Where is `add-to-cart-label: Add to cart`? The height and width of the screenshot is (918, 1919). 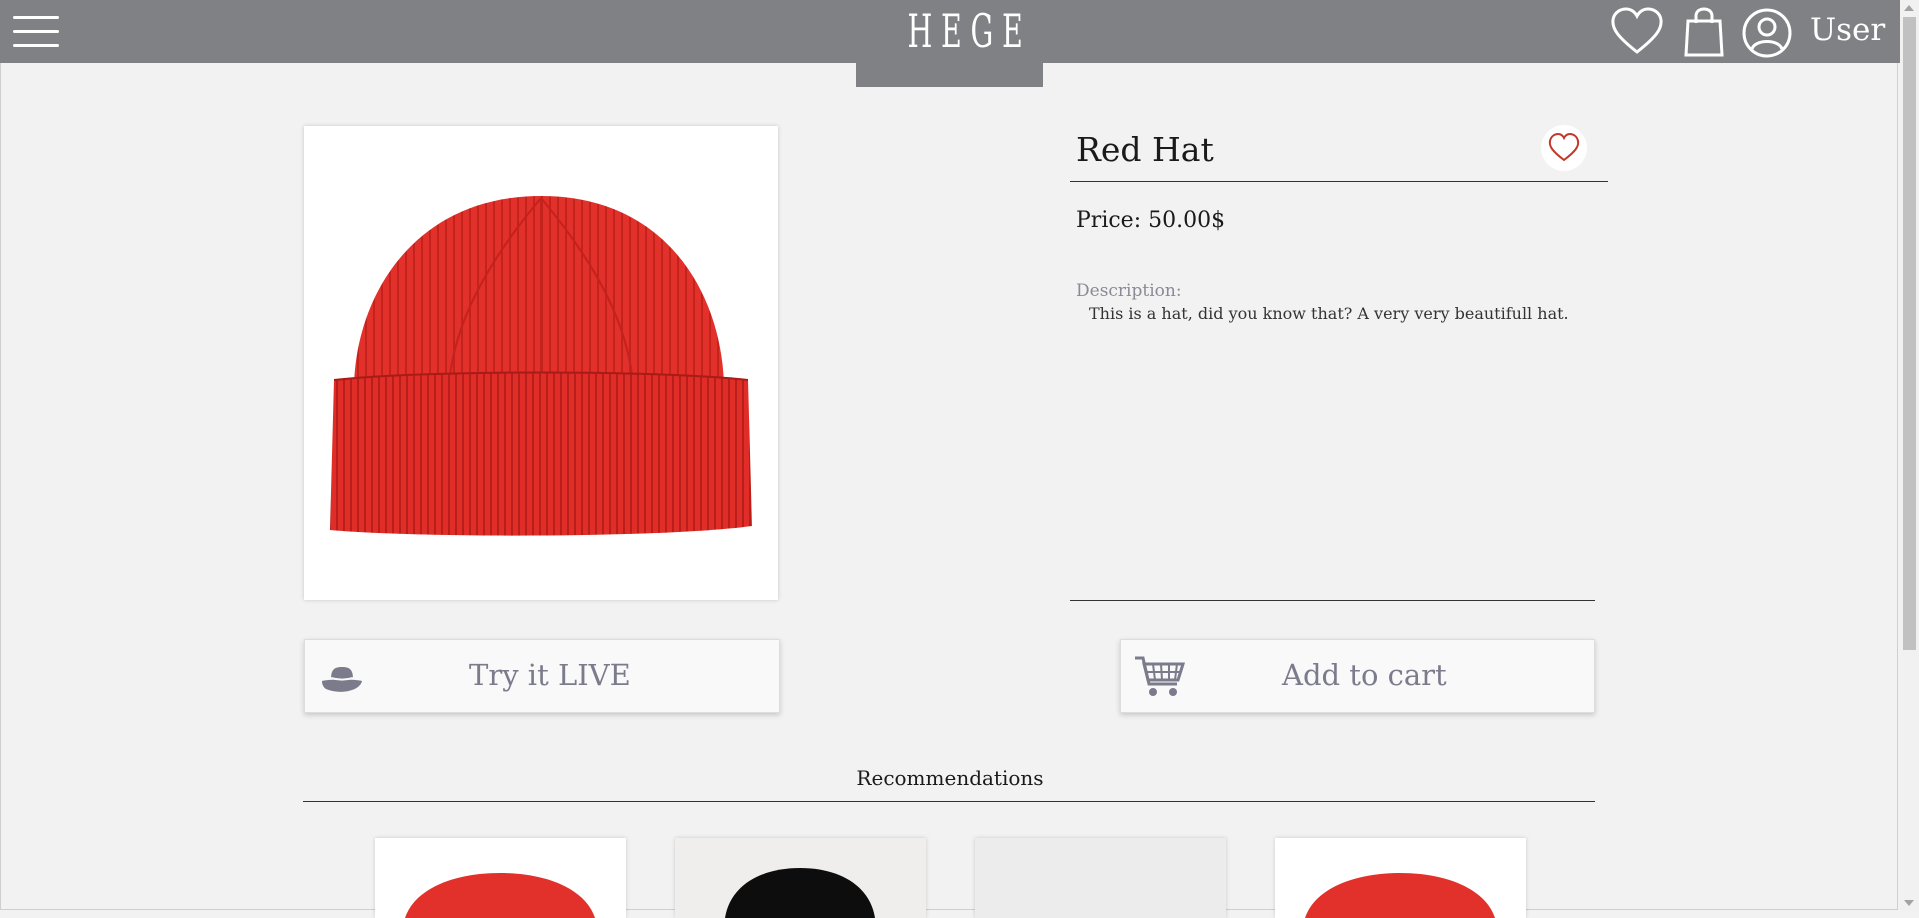
add-to-cart-label: Add to cart is located at coordinates (1364, 675).